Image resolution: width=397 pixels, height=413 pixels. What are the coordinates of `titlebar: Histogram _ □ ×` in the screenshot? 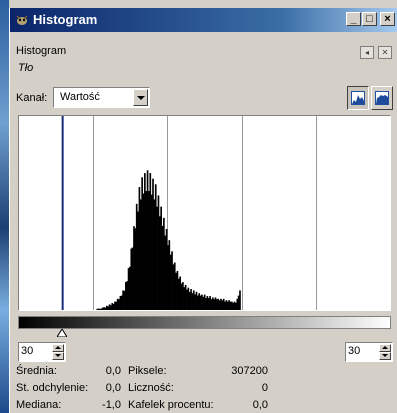 It's located at (203, 20).